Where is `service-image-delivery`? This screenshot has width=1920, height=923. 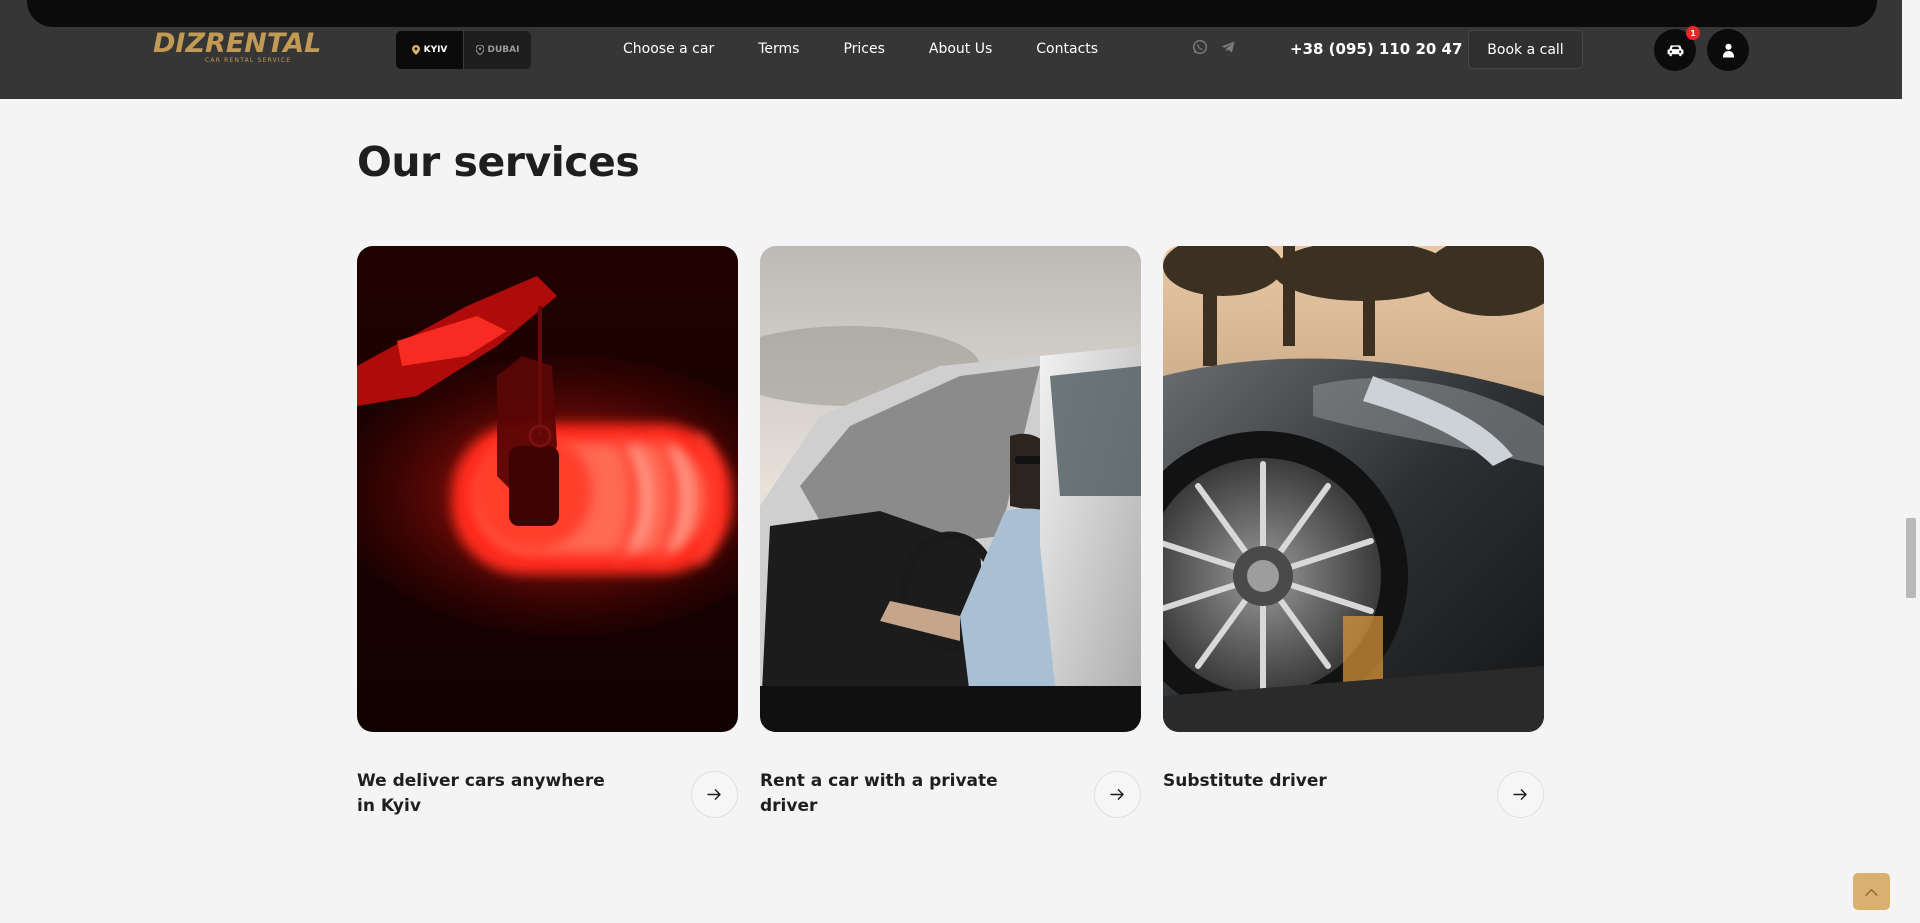 service-image-delivery is located at coordinates (547, 489).